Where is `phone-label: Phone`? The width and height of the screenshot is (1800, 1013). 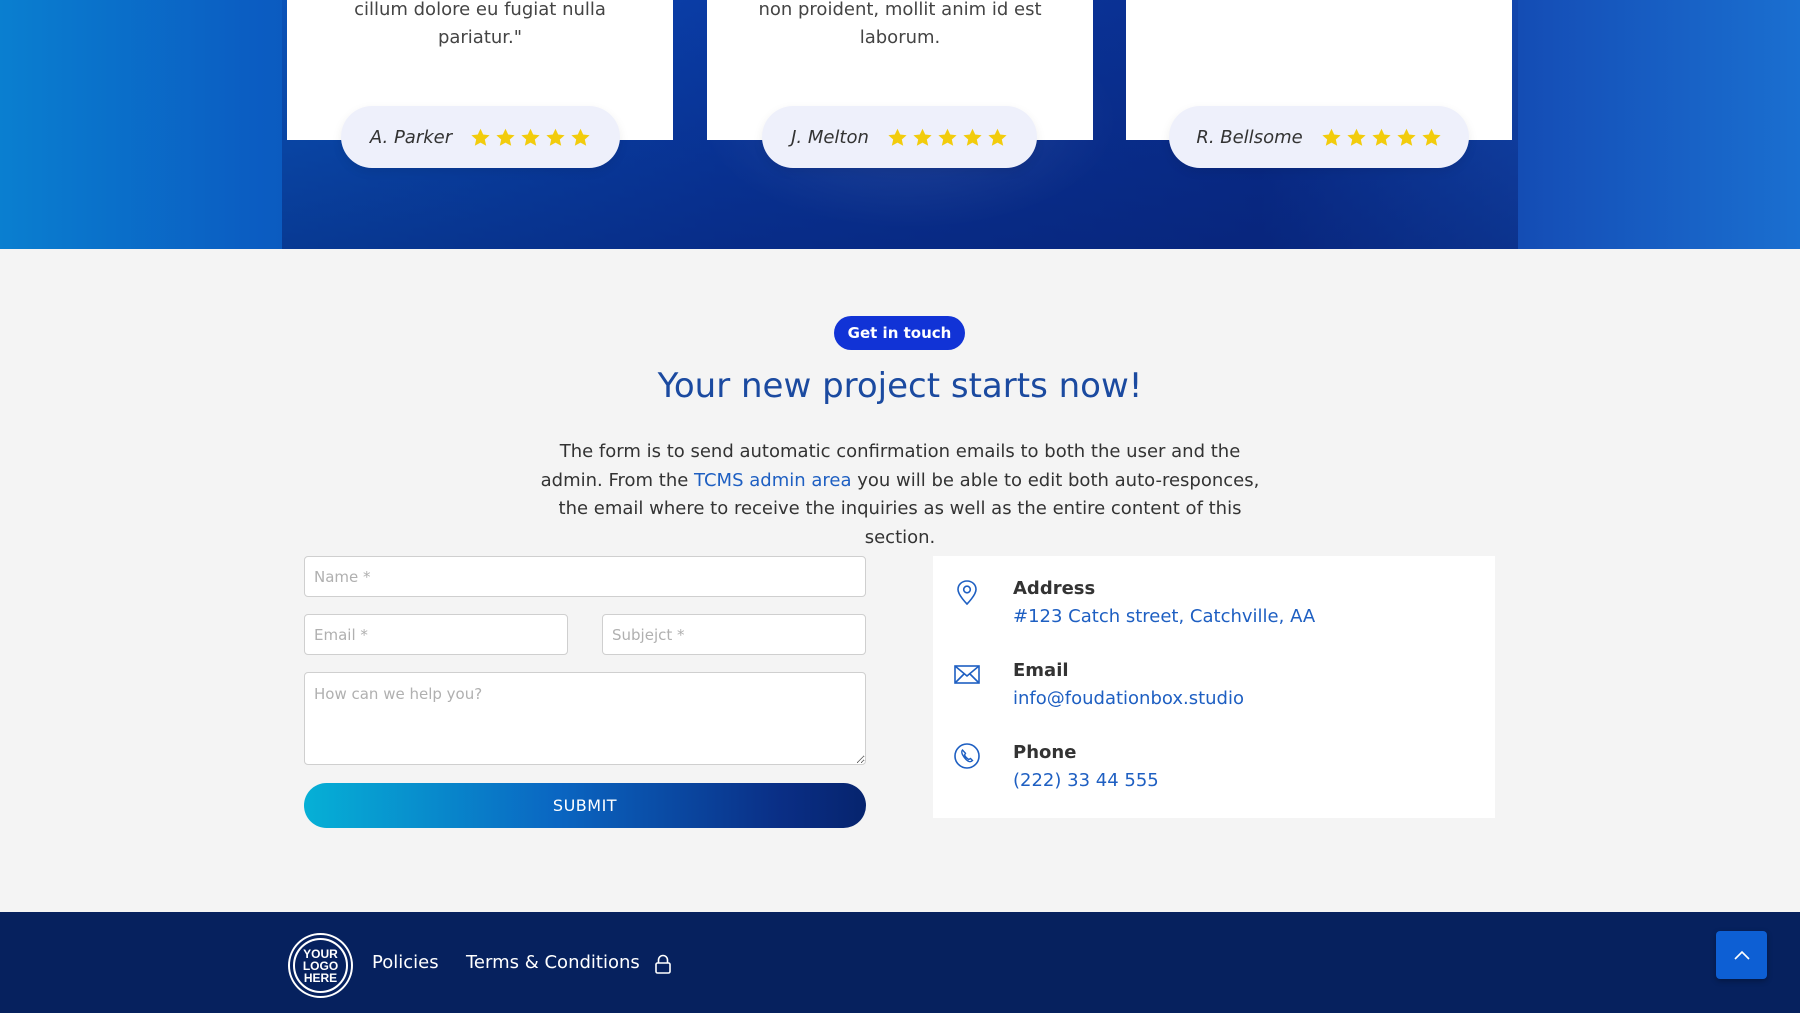 phone-label: Phone is located at coordinates (1045, 752).